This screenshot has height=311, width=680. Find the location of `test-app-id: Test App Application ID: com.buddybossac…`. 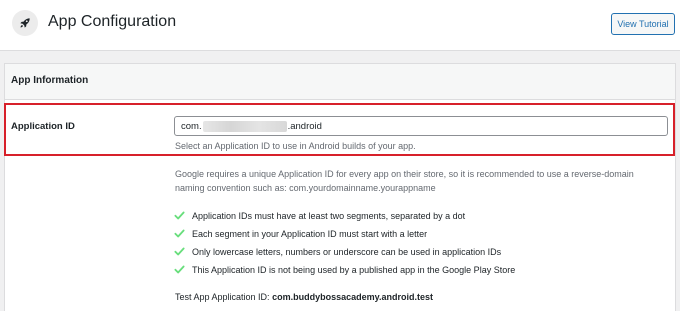

test-app-id: Test App Application ID: com.buddybossac… is located at coordinates (304, 297).